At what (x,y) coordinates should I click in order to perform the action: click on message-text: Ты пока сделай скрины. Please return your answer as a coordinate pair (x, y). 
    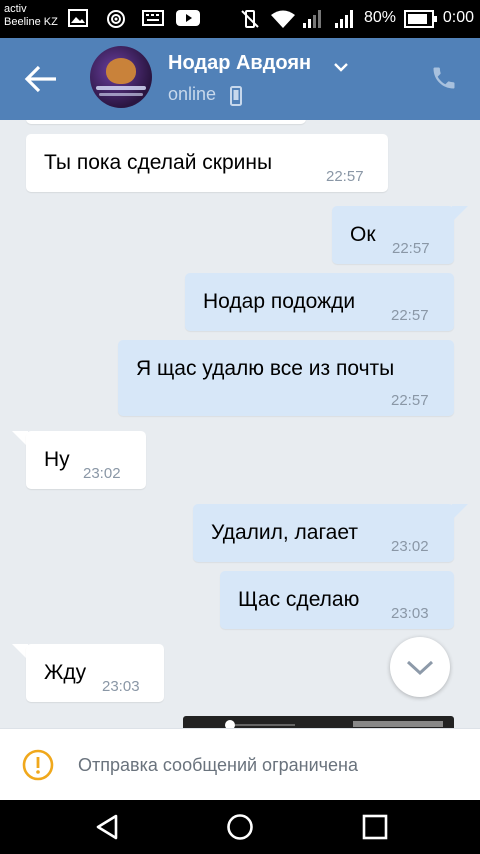
    Looking at the image, I should click on (158, 162).